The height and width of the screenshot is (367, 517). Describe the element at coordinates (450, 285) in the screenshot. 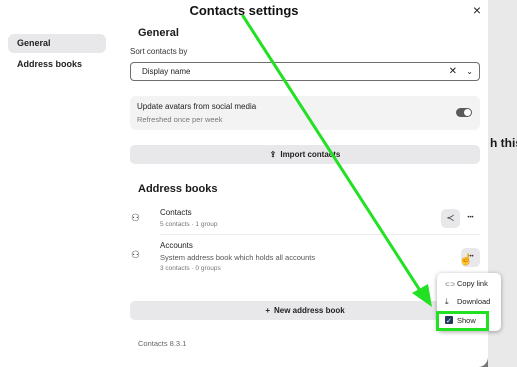

I see `link-icon: ⊂⊃` at that location.